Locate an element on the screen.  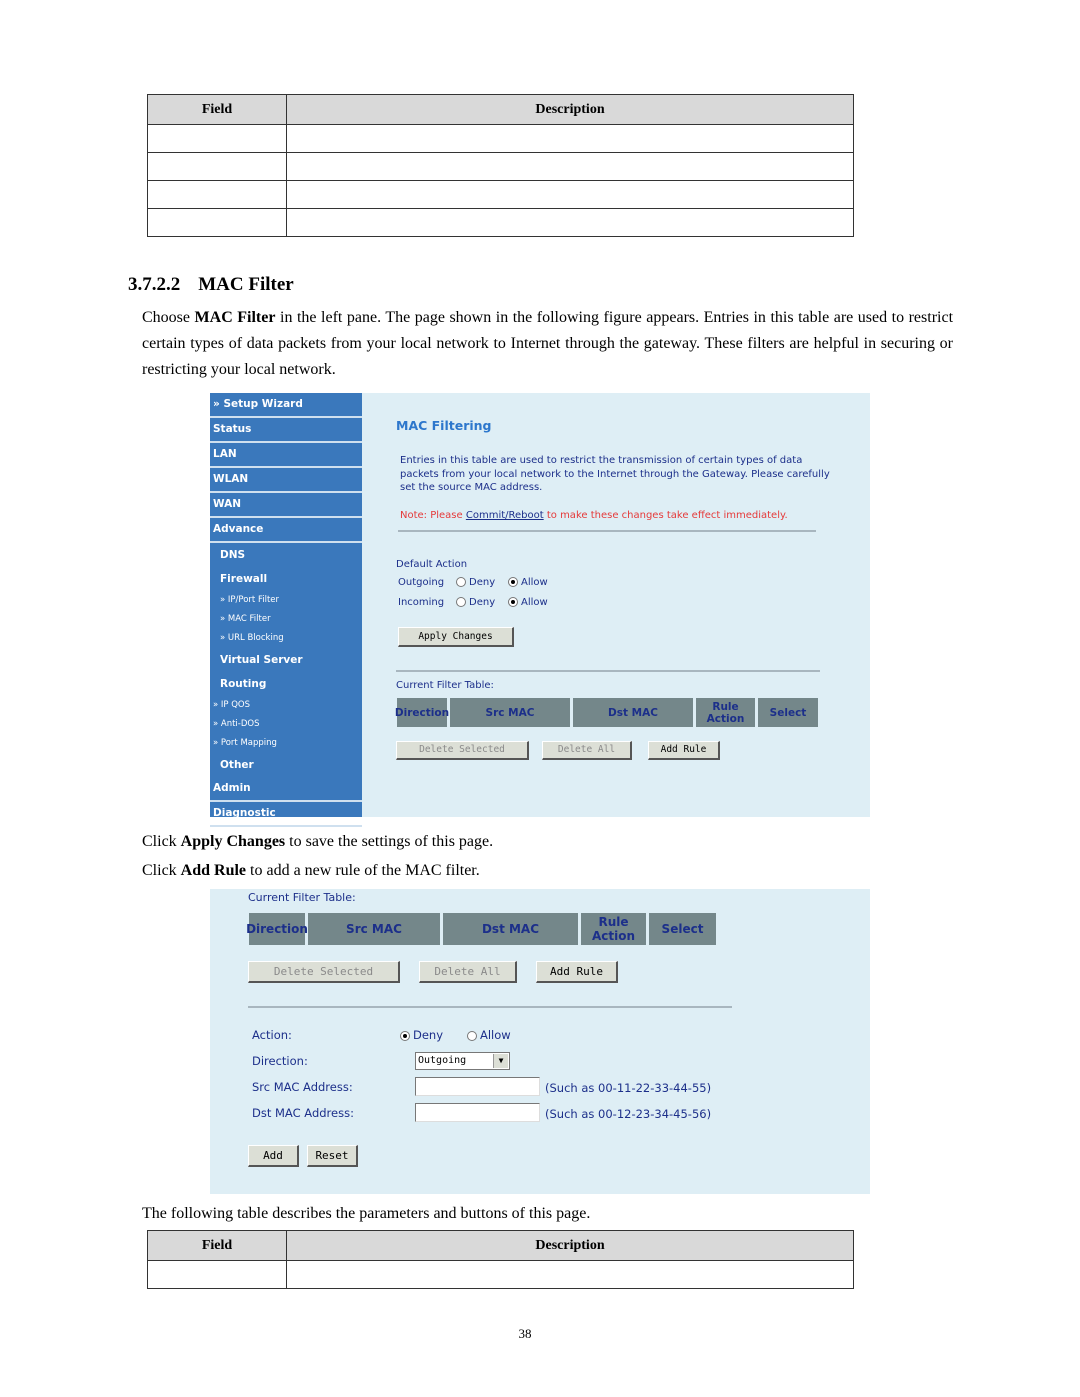
incoming-allow-radio: Allow is located at coordinates (528, 602).